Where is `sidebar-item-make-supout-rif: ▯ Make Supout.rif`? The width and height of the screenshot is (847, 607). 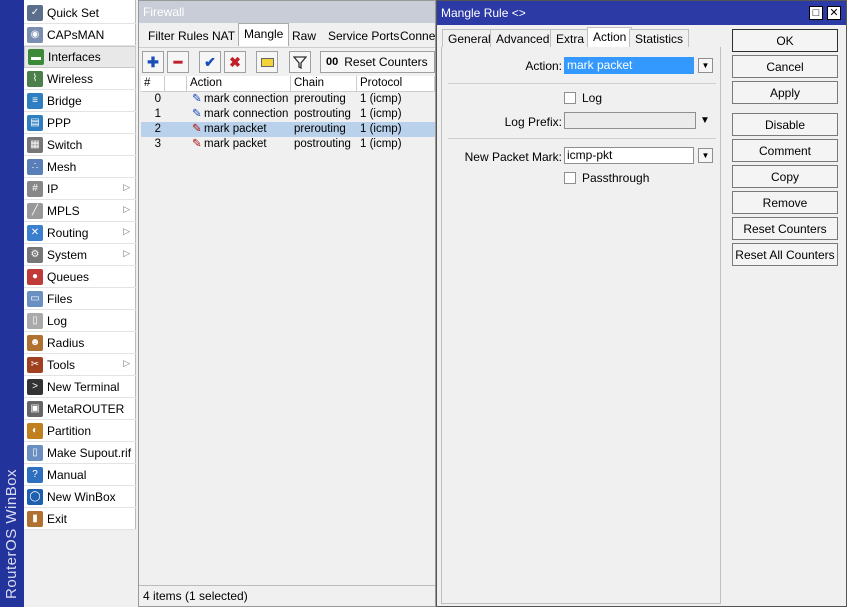 sidebar-item-make-supout-rif: ▯ Make Supout.rif is located at coordinates (80, 453).